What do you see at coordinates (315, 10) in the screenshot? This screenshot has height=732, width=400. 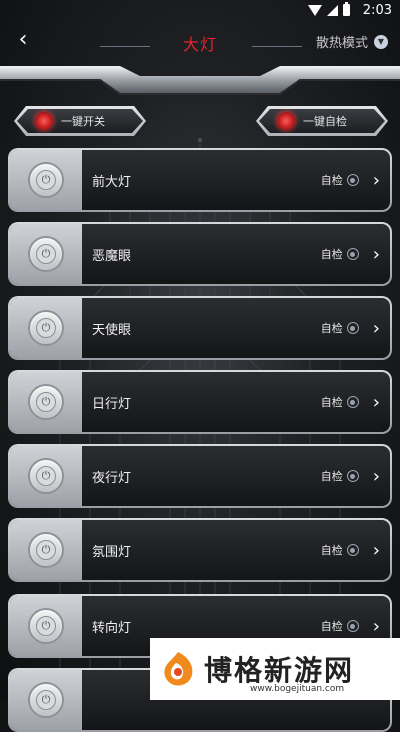 I see `wifi-icon` at bounding box center [315, 10].